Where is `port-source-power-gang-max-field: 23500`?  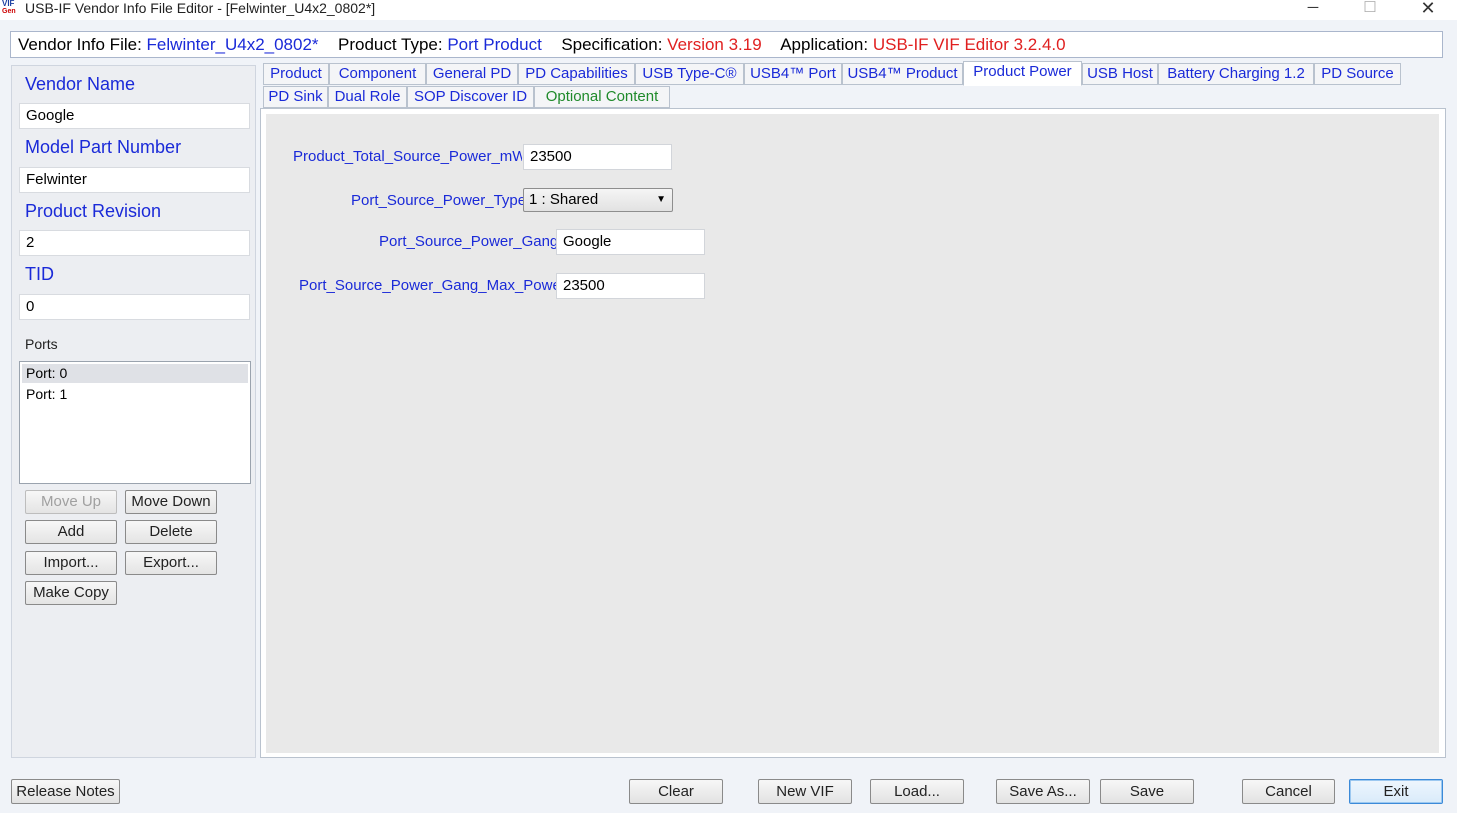 port-source-power-gang-max-field: 23500 is located at coordinates (630, 286).